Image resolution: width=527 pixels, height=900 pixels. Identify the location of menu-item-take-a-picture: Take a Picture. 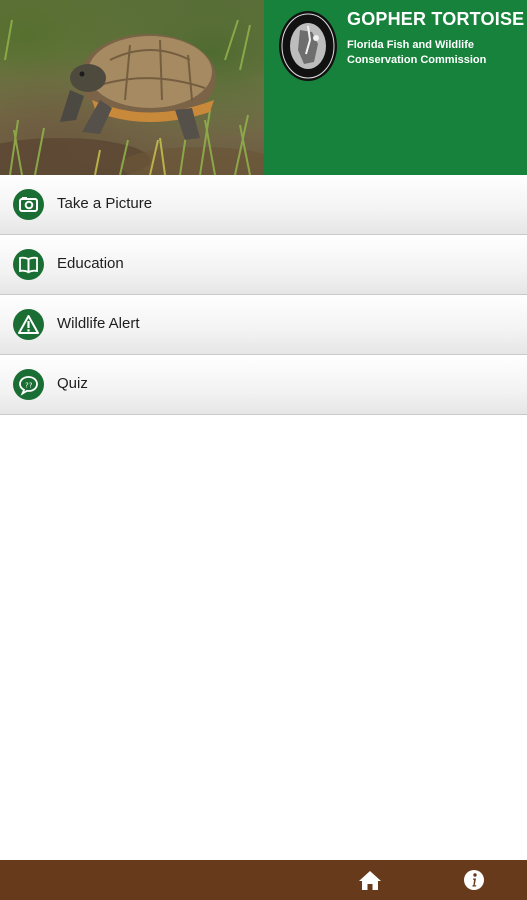
(263, 205).